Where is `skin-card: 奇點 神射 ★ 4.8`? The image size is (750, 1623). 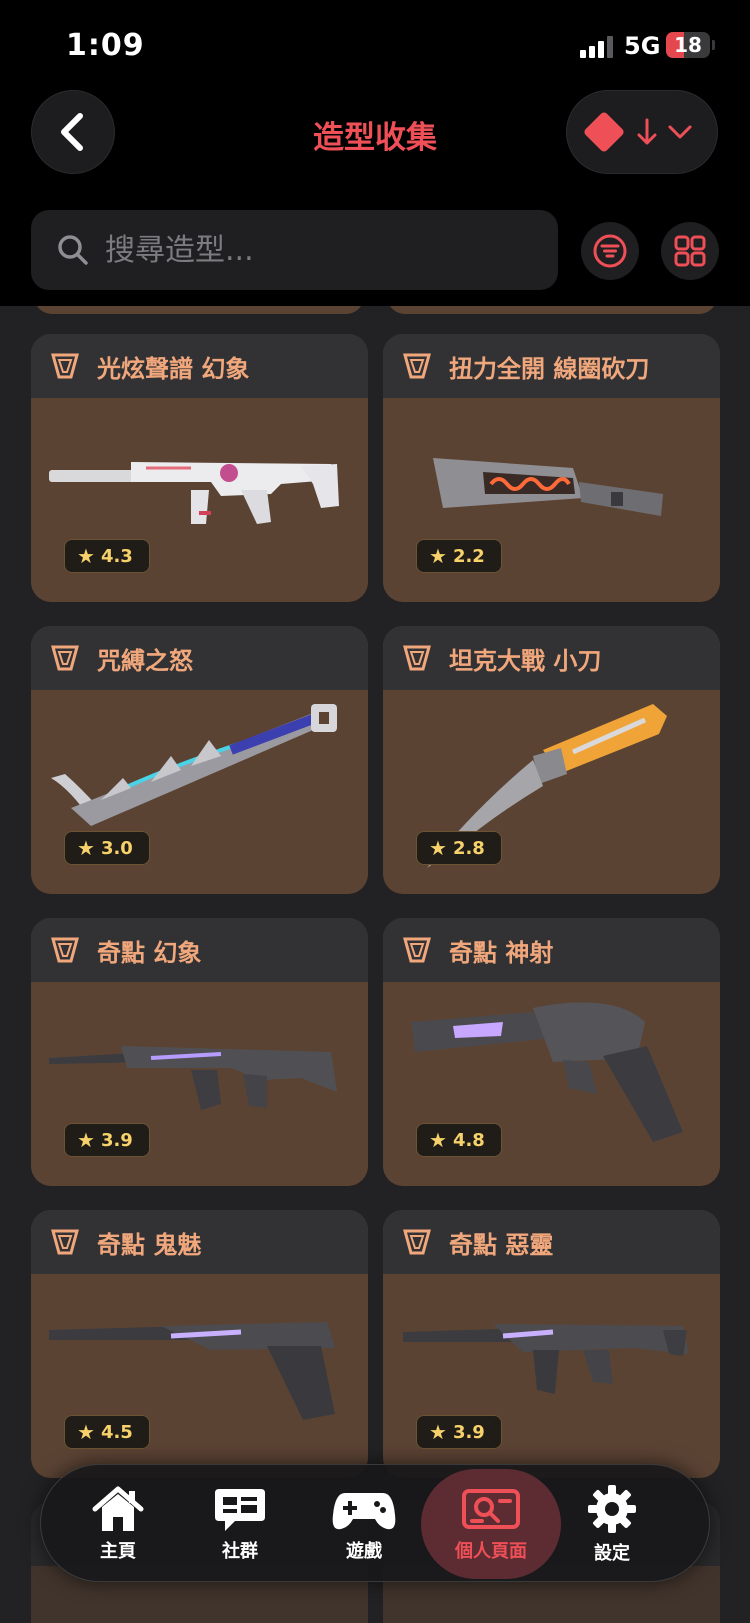
skin-card: 奇點 神射 ★ 4.8 is located at coordinates (551, 1052).